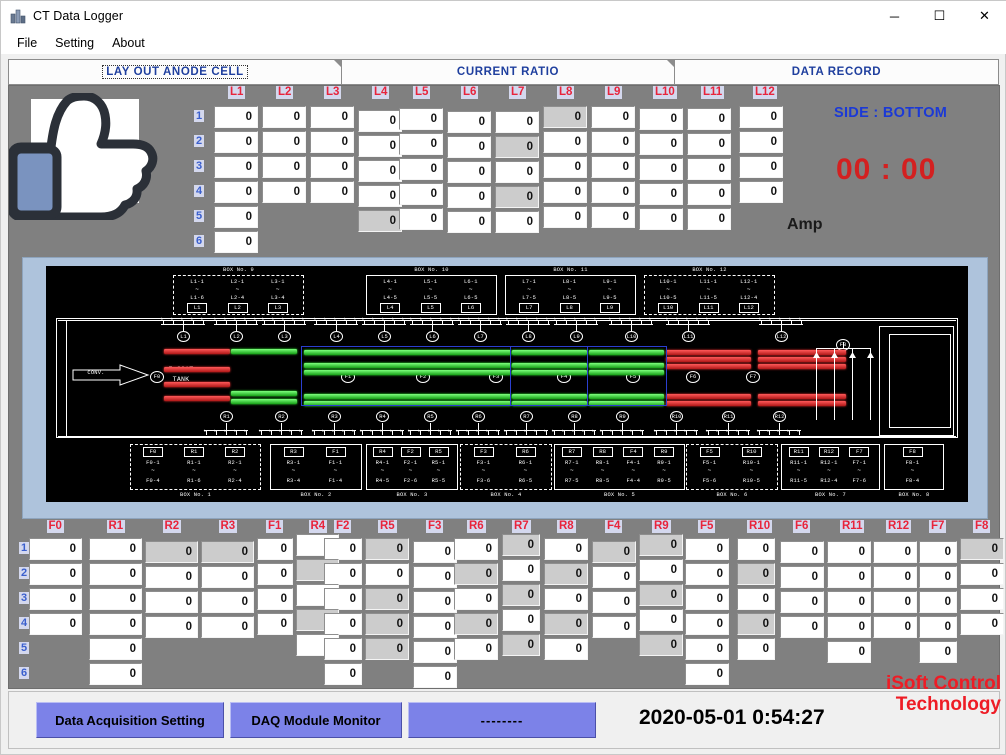  Describe the element at coordinates (483, 452) in the screenshot. I see `diagram-tag-f3: F3` at that location.